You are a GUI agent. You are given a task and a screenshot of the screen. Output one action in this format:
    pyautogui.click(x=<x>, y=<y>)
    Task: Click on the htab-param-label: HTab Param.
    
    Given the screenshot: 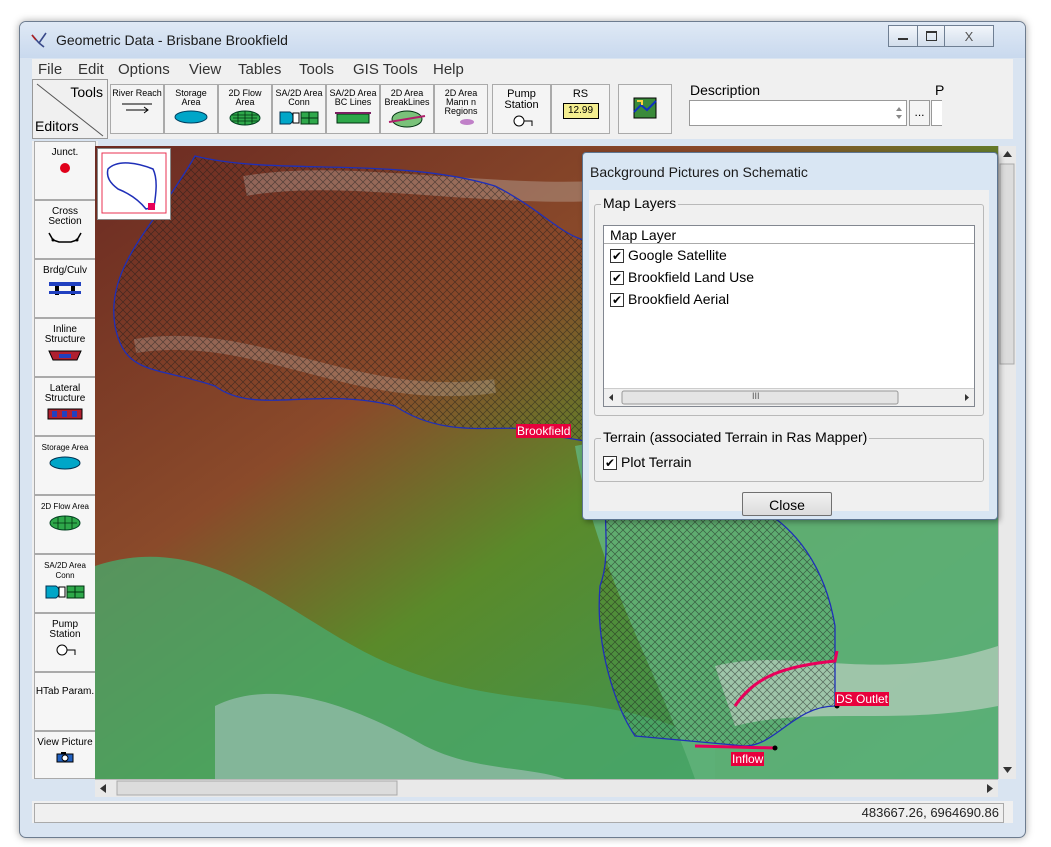 What is the action you would take?
    pyautogui.click(x=65, y=691)
    